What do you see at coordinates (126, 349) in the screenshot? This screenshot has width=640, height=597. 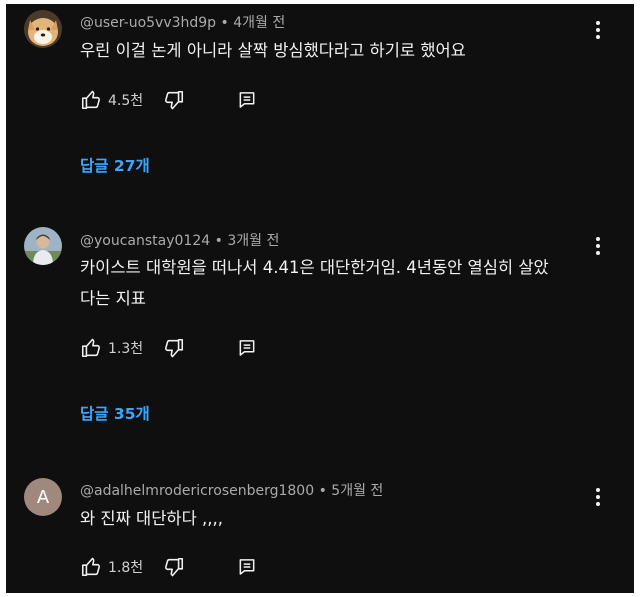 I see `like-count: 1.3천` at bounding box center [126, 349].